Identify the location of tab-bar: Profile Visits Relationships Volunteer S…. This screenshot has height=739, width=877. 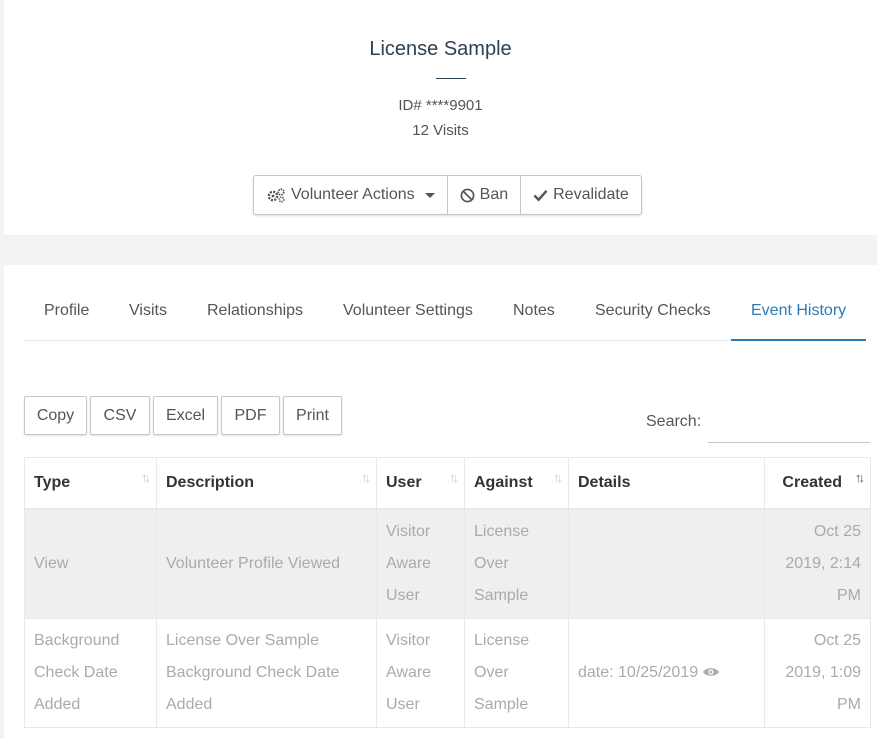
(445, 303).